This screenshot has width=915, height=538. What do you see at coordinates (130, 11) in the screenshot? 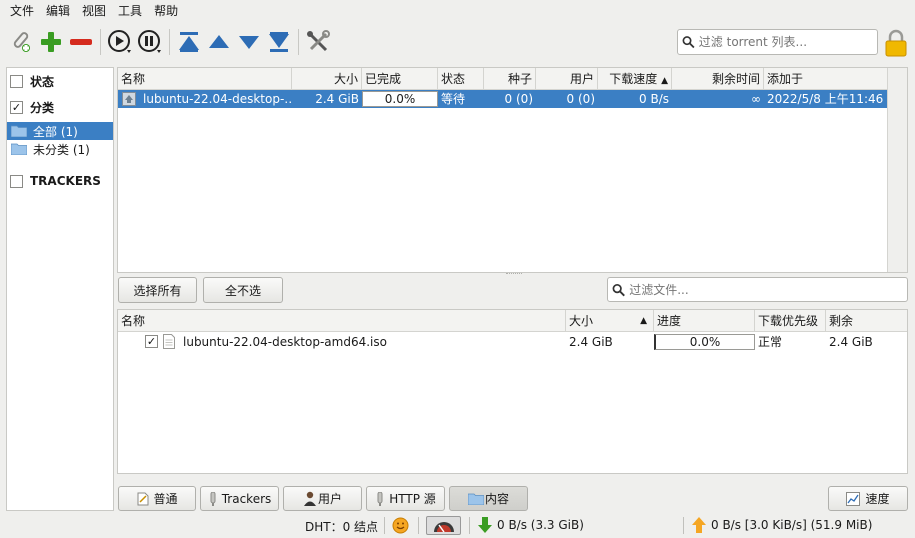
I see `menu-tools: 工具` at bounding box center [130, 11].